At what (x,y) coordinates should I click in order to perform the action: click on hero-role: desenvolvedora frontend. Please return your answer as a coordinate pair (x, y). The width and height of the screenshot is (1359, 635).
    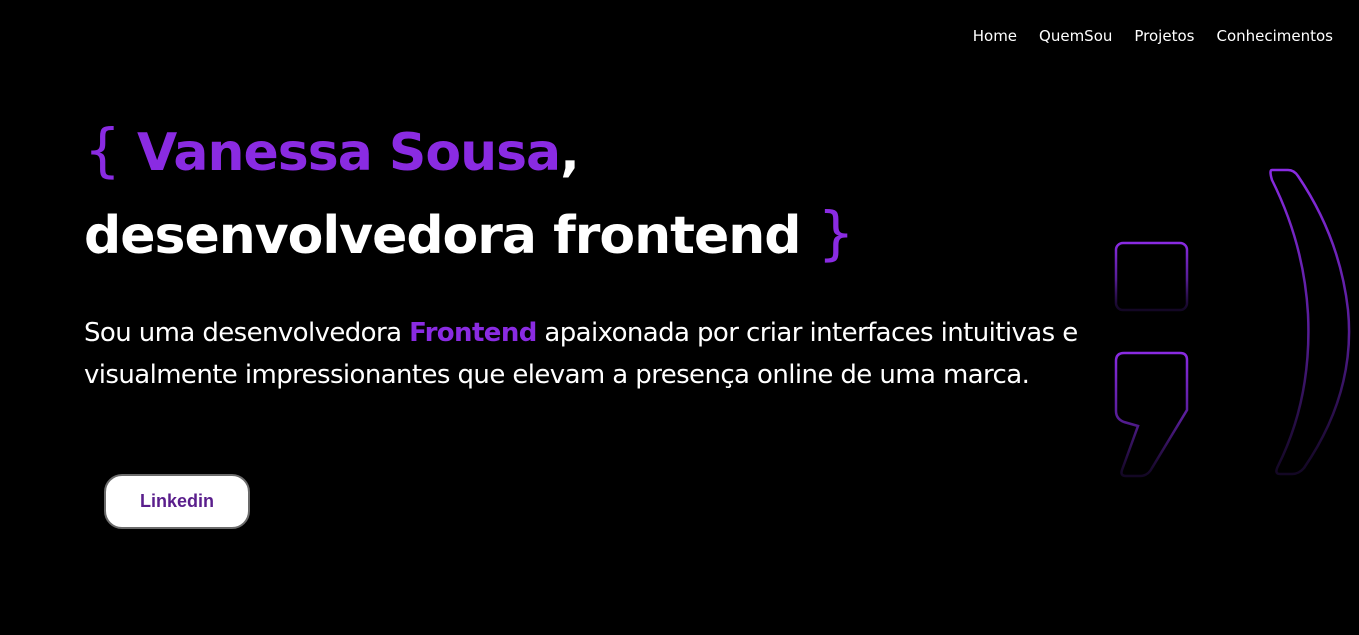
    Looking at the image, I should click on (443, 236).